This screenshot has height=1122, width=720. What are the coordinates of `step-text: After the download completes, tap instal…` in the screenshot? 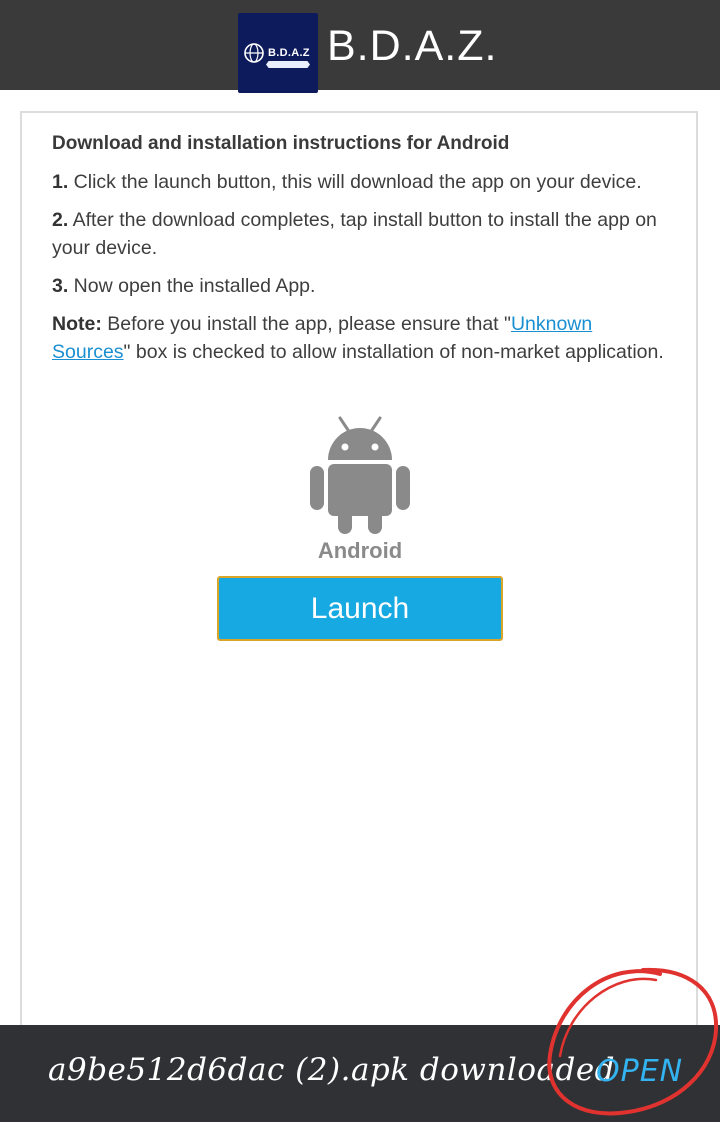 It's located at (354, 234).